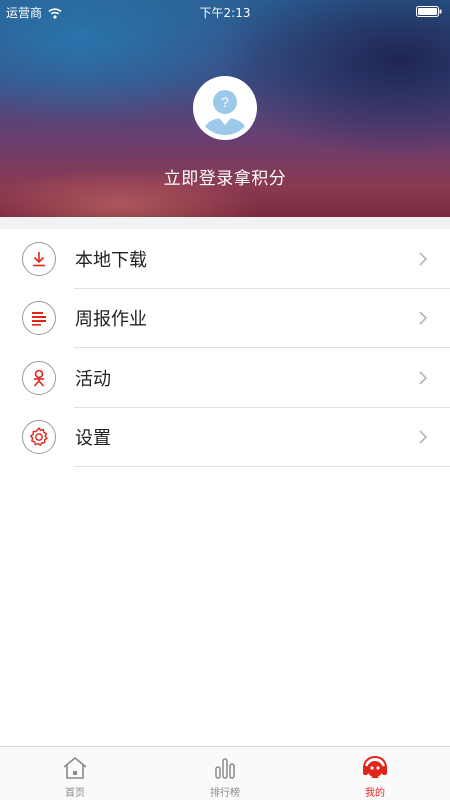 The image size is (450, 800). I want to click on download-icon, so click(39, 258).